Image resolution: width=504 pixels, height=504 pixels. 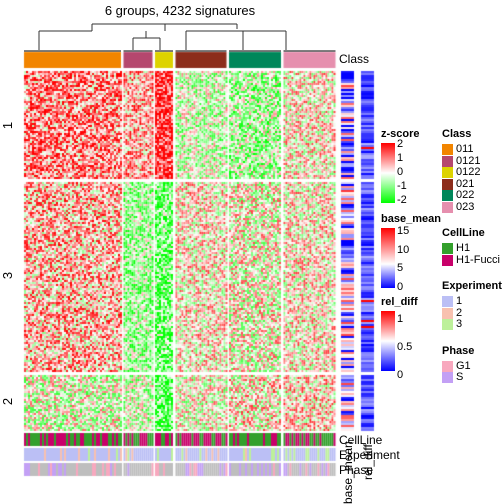 What do you see at coordinates (457, 134) in the screenshot?
I see `class-legend-title: Class` at bounding box center [457, 134].